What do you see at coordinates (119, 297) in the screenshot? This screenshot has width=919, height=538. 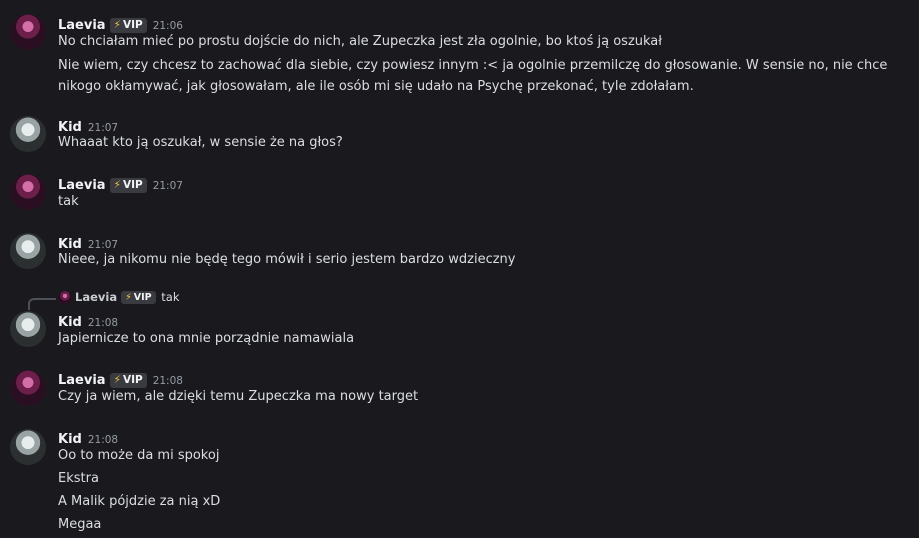 I see `reply-preview: Laevia ⚡ VIP tak` at bounding box center [119, 297].